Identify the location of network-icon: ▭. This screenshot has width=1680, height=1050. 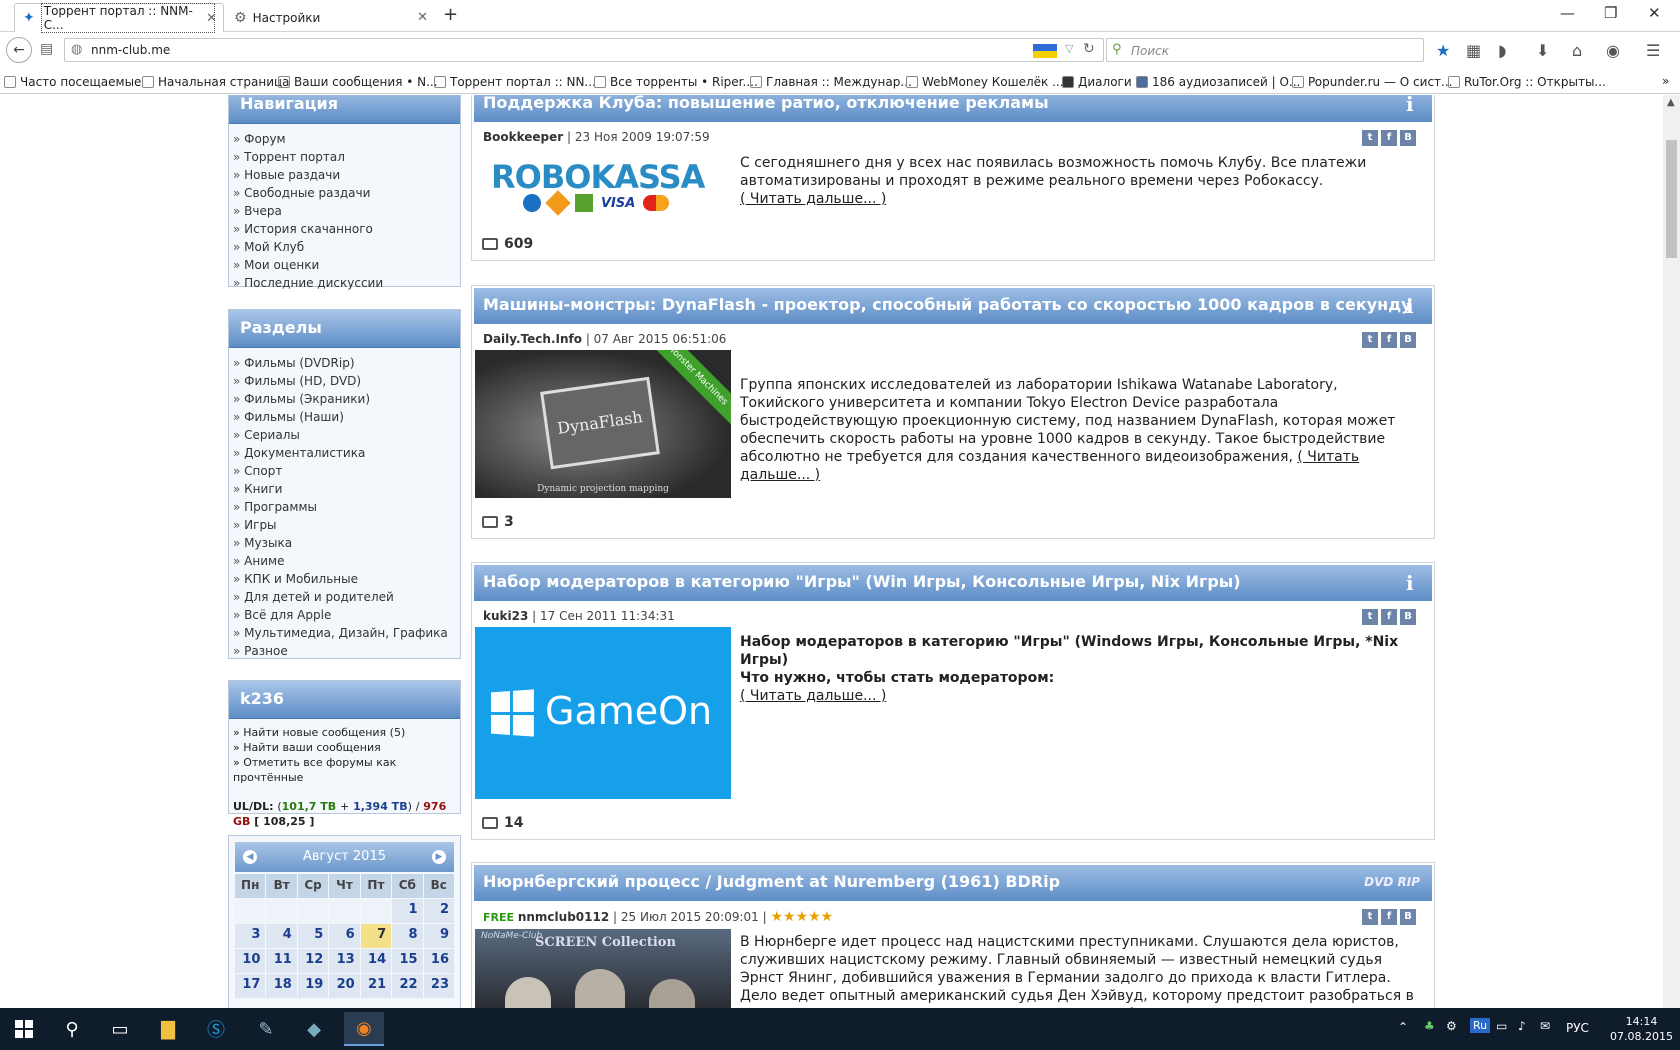
(1501, 1026).